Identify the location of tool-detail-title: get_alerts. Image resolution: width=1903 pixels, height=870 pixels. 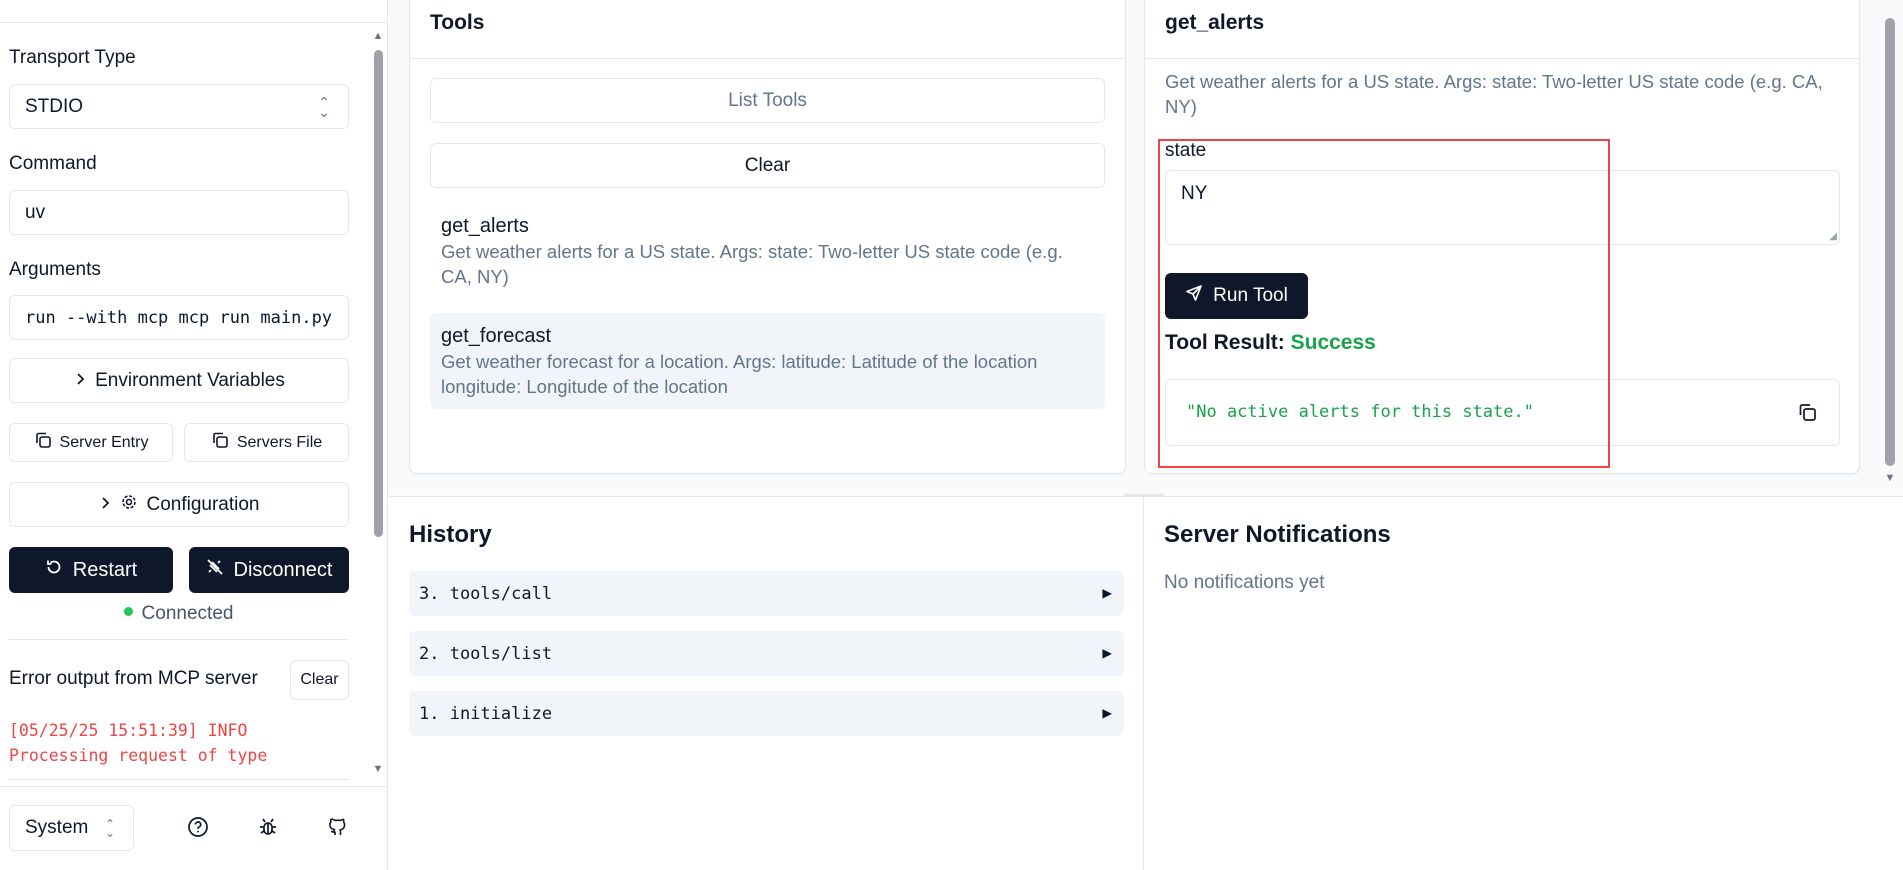
(1215, 22).